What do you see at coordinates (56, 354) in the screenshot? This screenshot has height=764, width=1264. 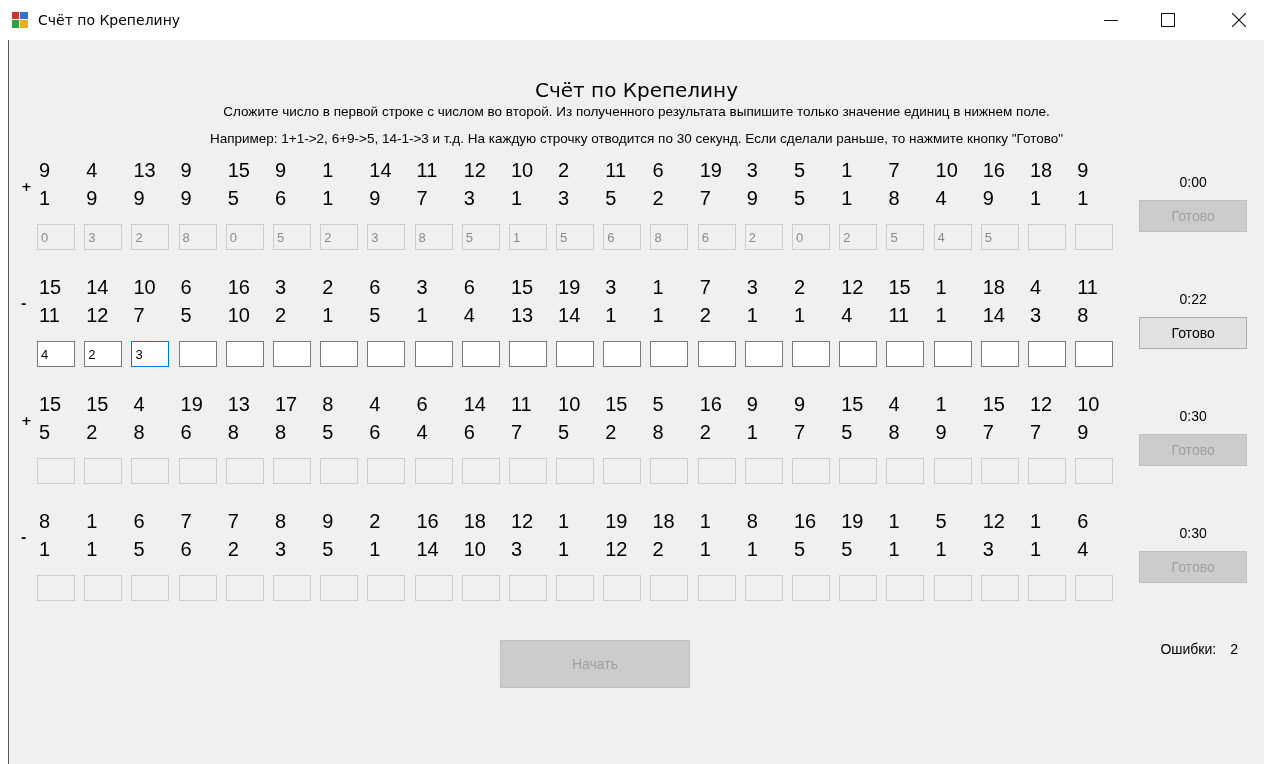 I see `answer-field: 4` at bounding box center [56, 354].